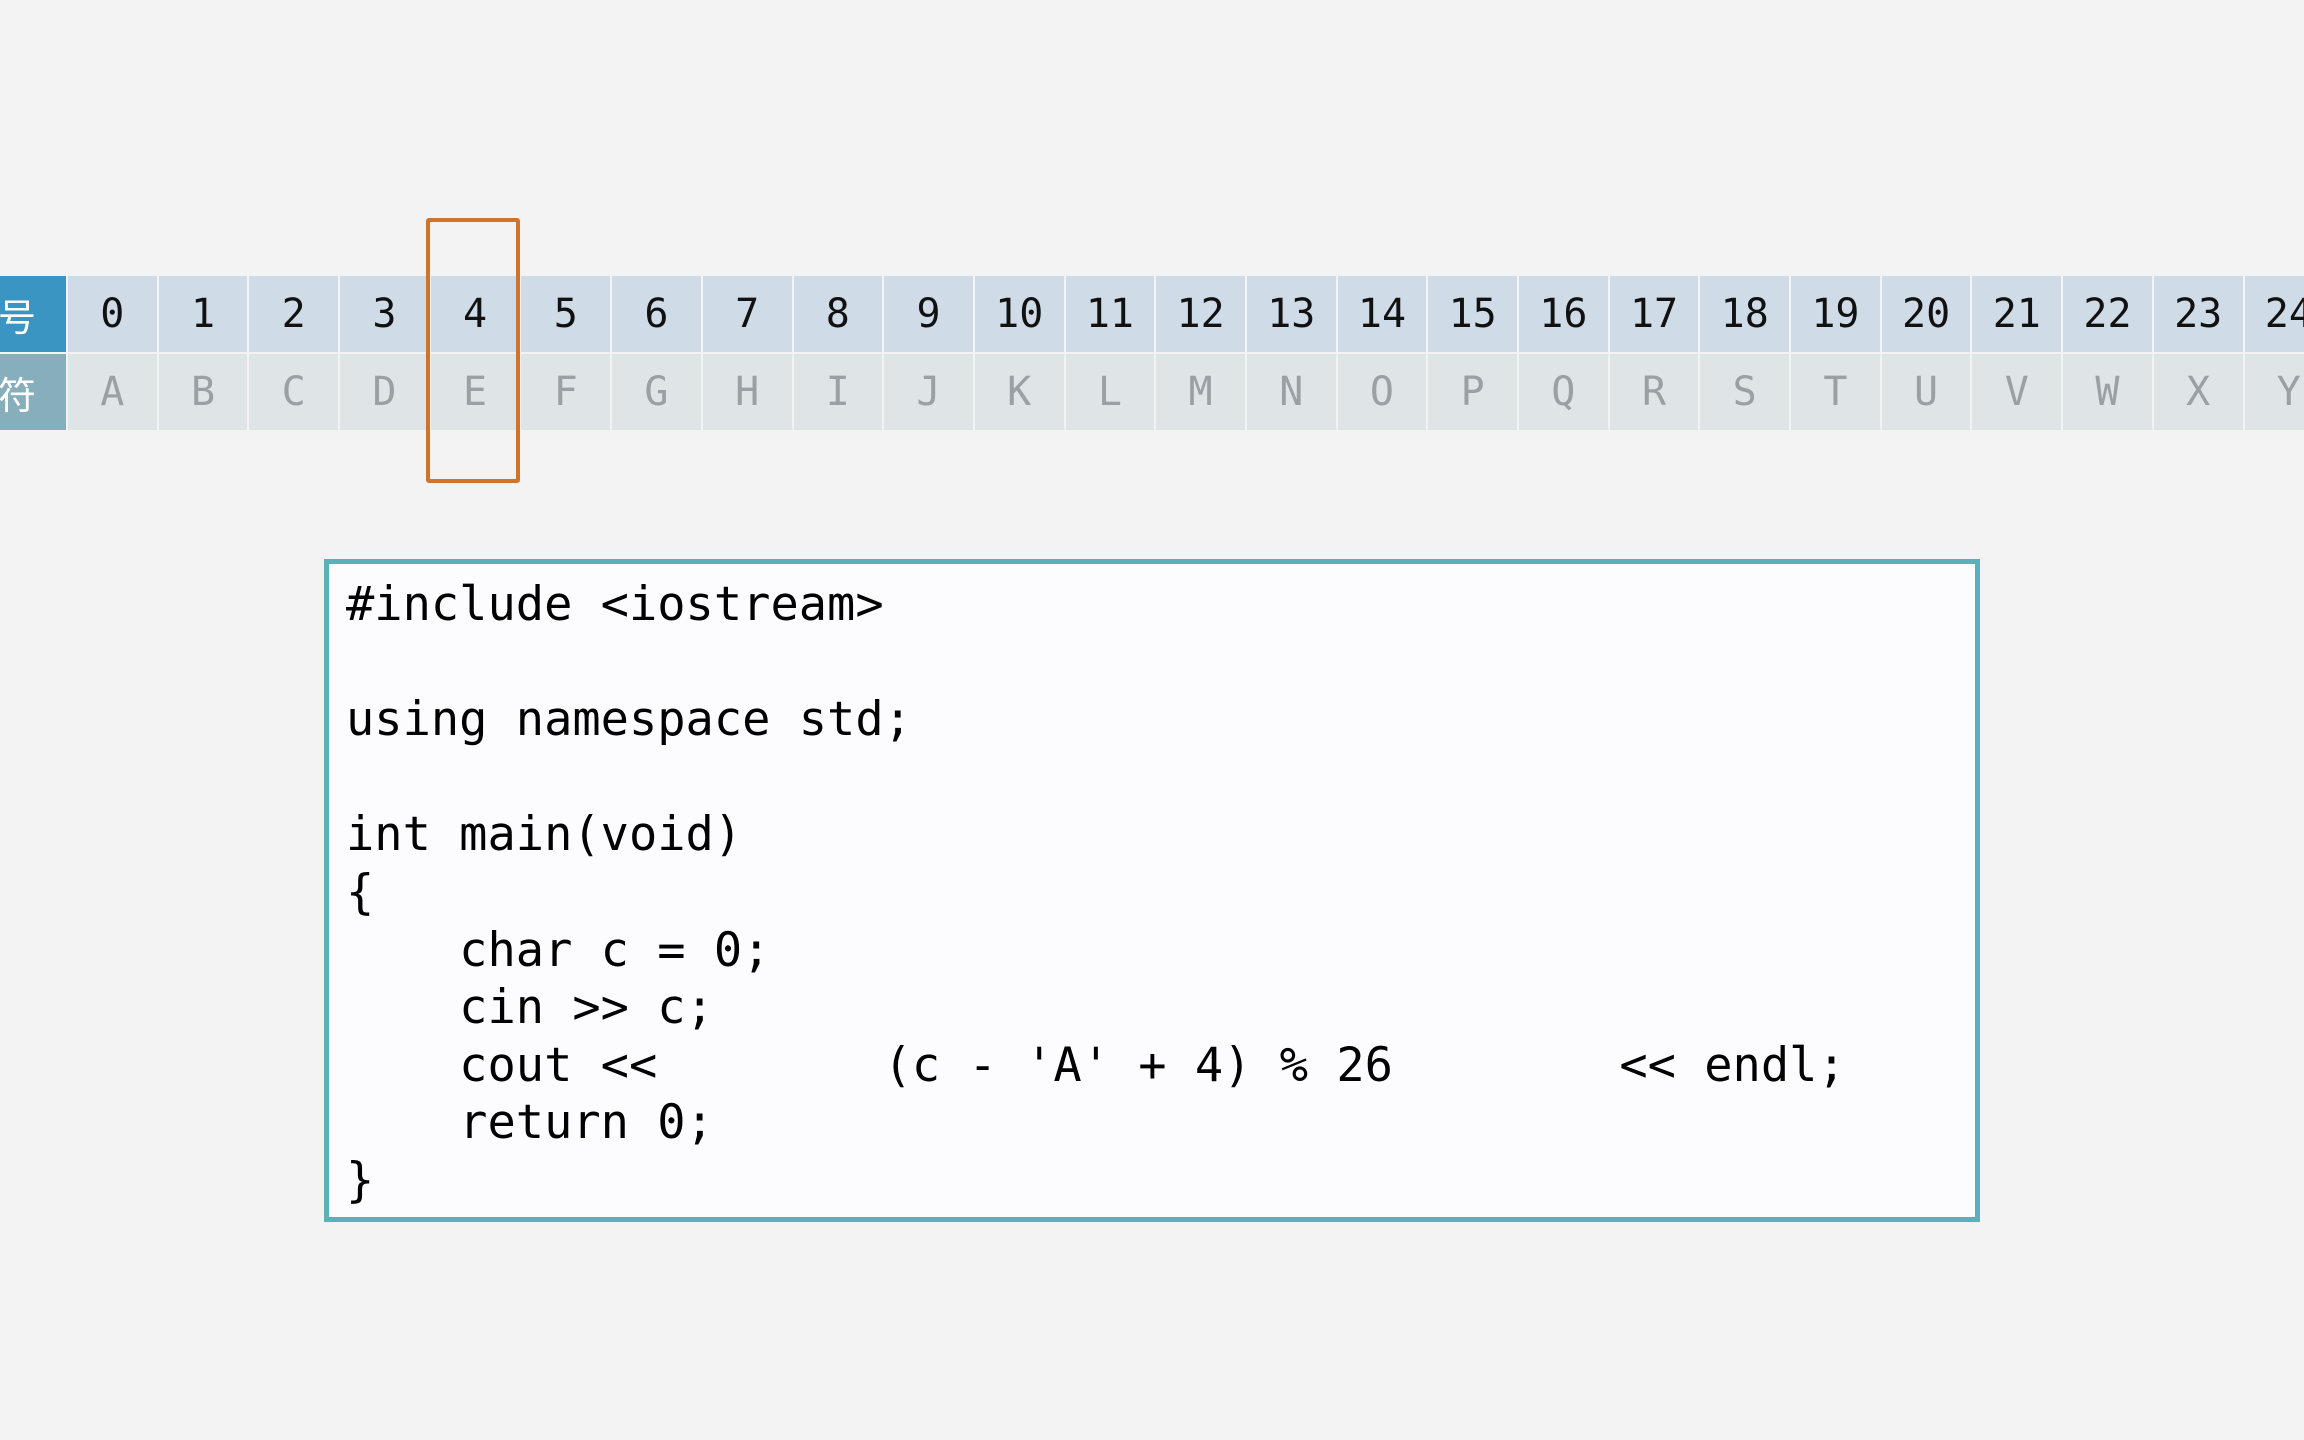 The width and height of the screenshot is (2304, 1440). Describe the element at coordinates (928, 314) in the screenshot. I see `index-cell: 9` at that location.